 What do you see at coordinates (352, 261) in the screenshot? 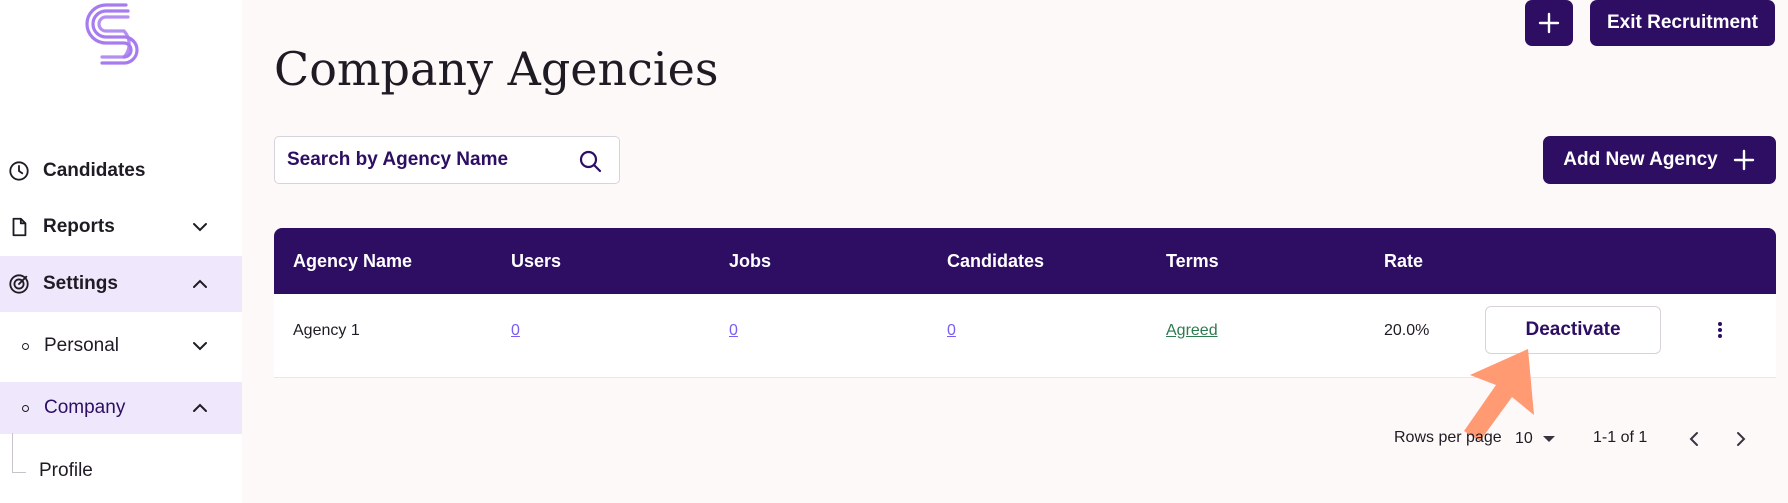
I see `column-header-agency-name: Agency Name` at bounding box center [352, 261].